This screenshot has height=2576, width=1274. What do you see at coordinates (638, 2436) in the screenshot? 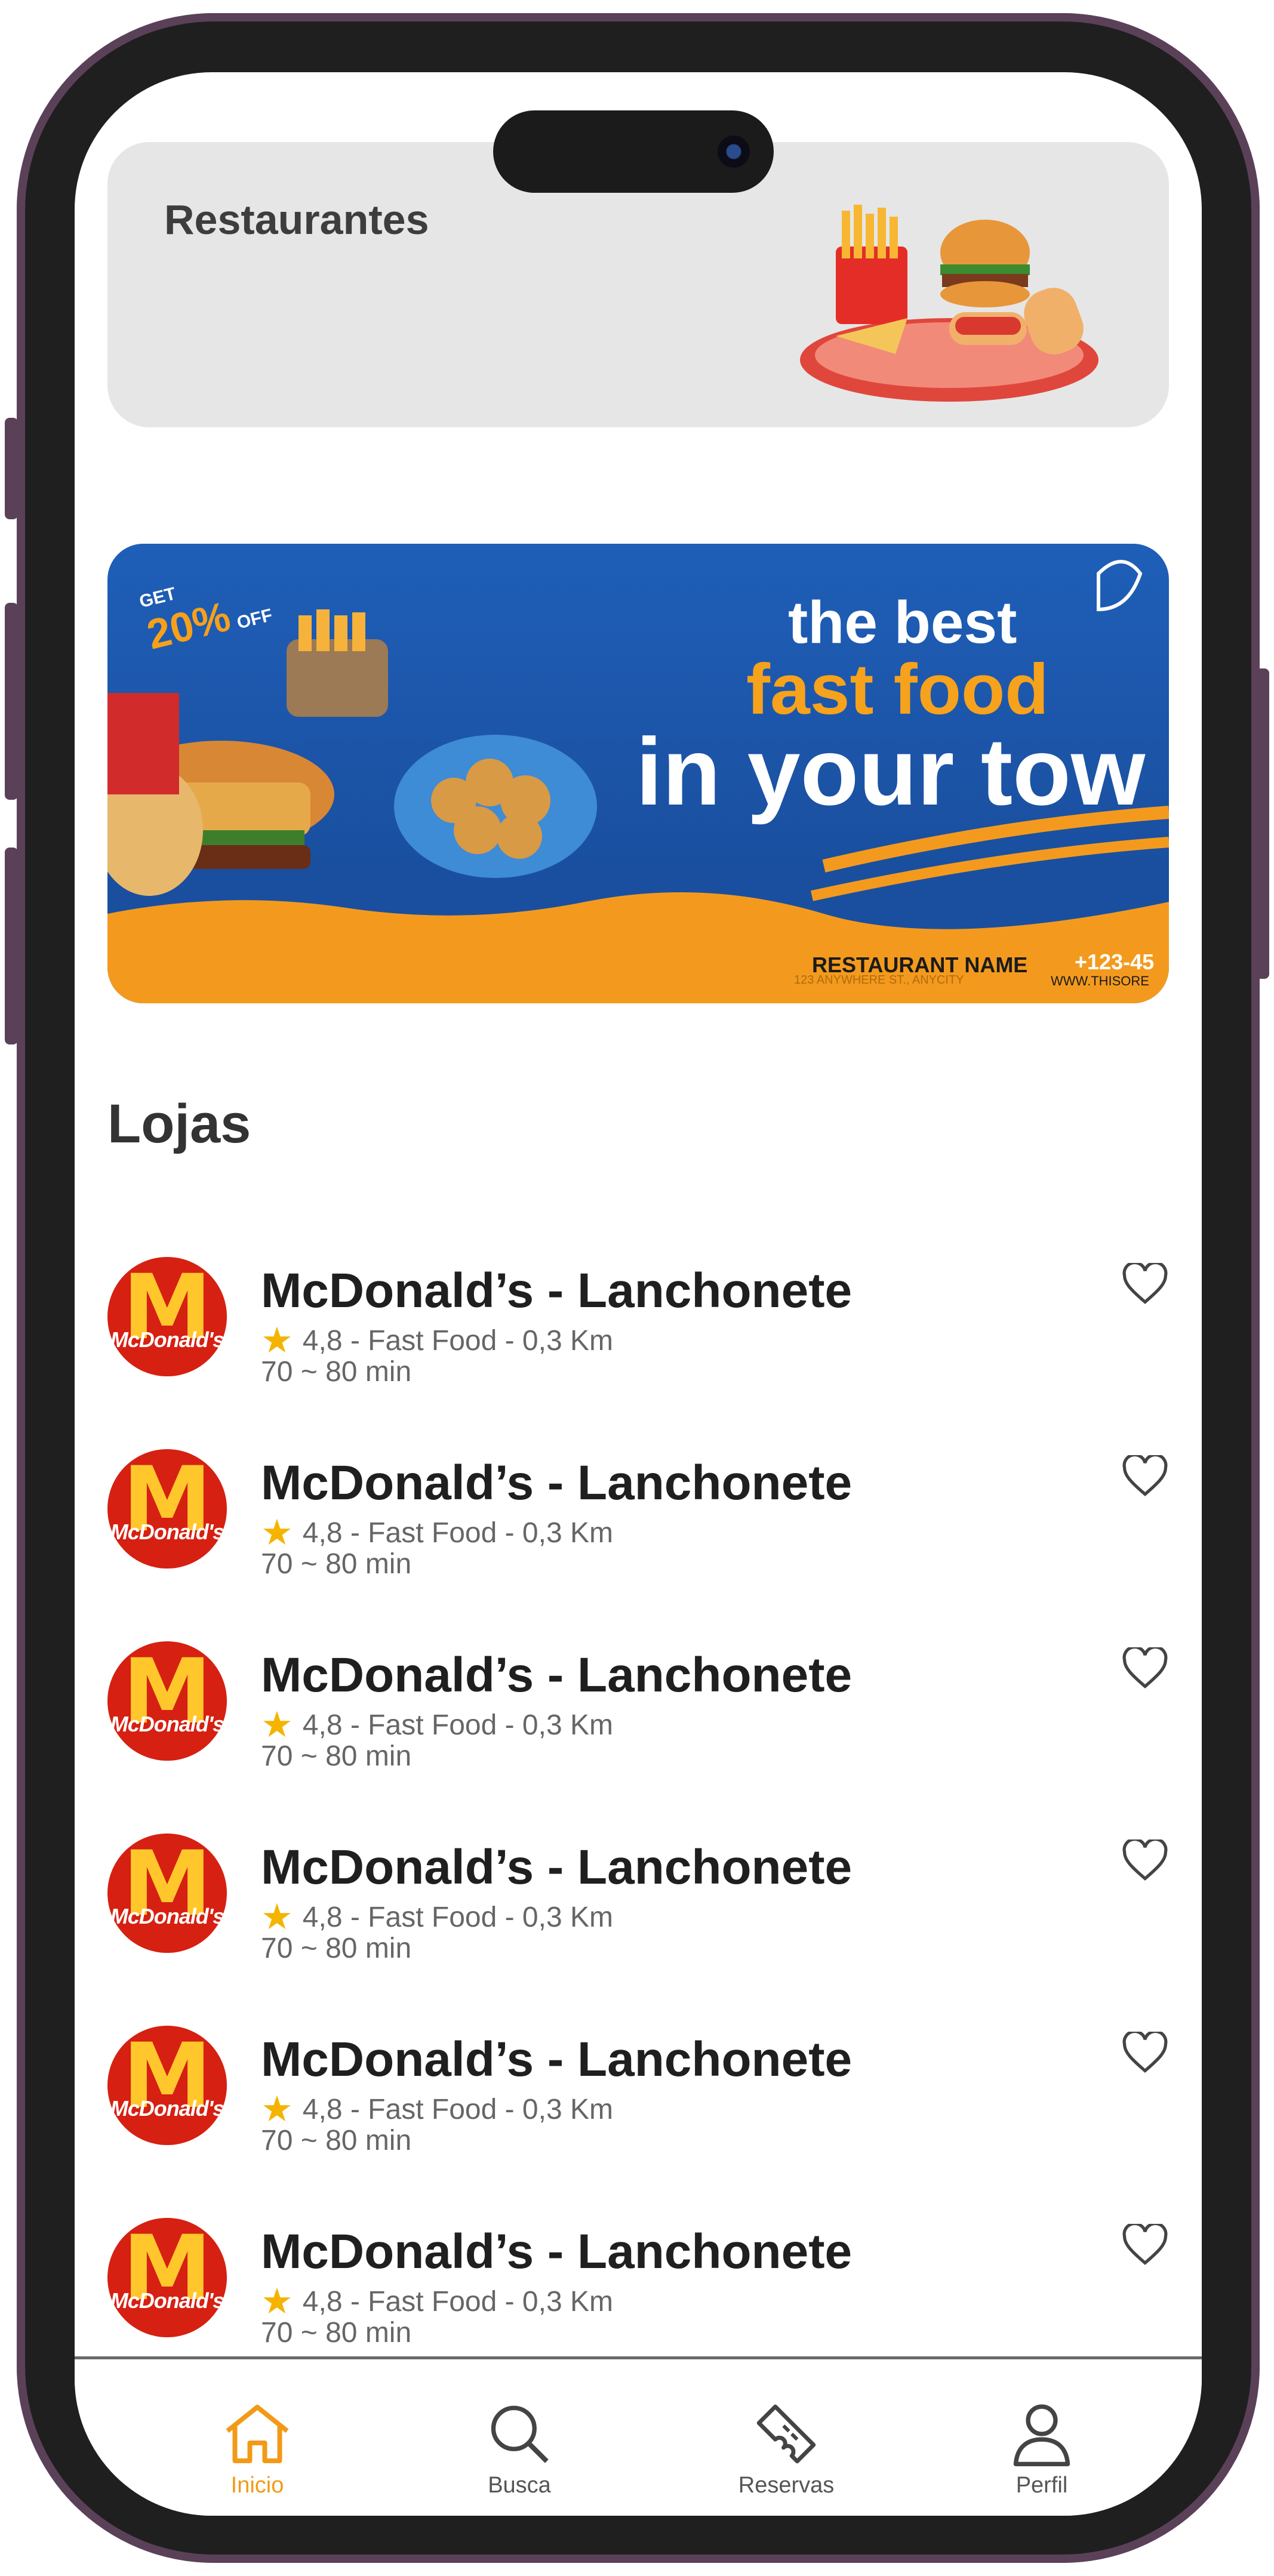
I see `bottom-navigation: Inicio Busca Reservas Perfil` at bounding box center [638, 2436].